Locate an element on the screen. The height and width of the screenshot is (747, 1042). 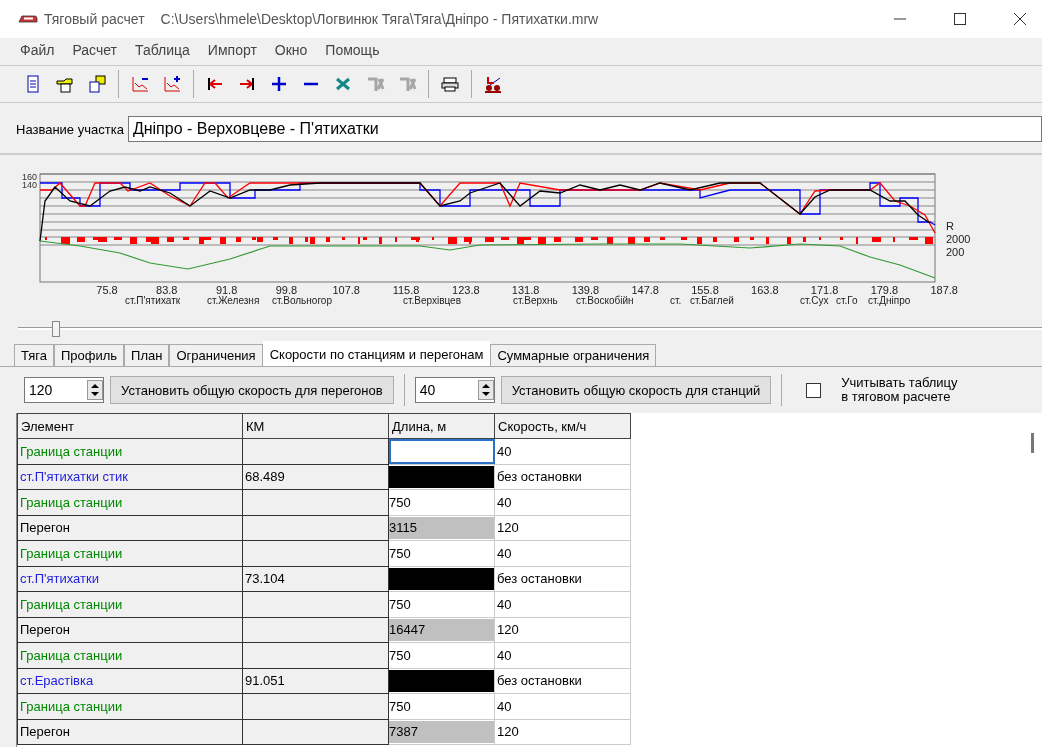
tab: План is located at coordinates (147, 355).